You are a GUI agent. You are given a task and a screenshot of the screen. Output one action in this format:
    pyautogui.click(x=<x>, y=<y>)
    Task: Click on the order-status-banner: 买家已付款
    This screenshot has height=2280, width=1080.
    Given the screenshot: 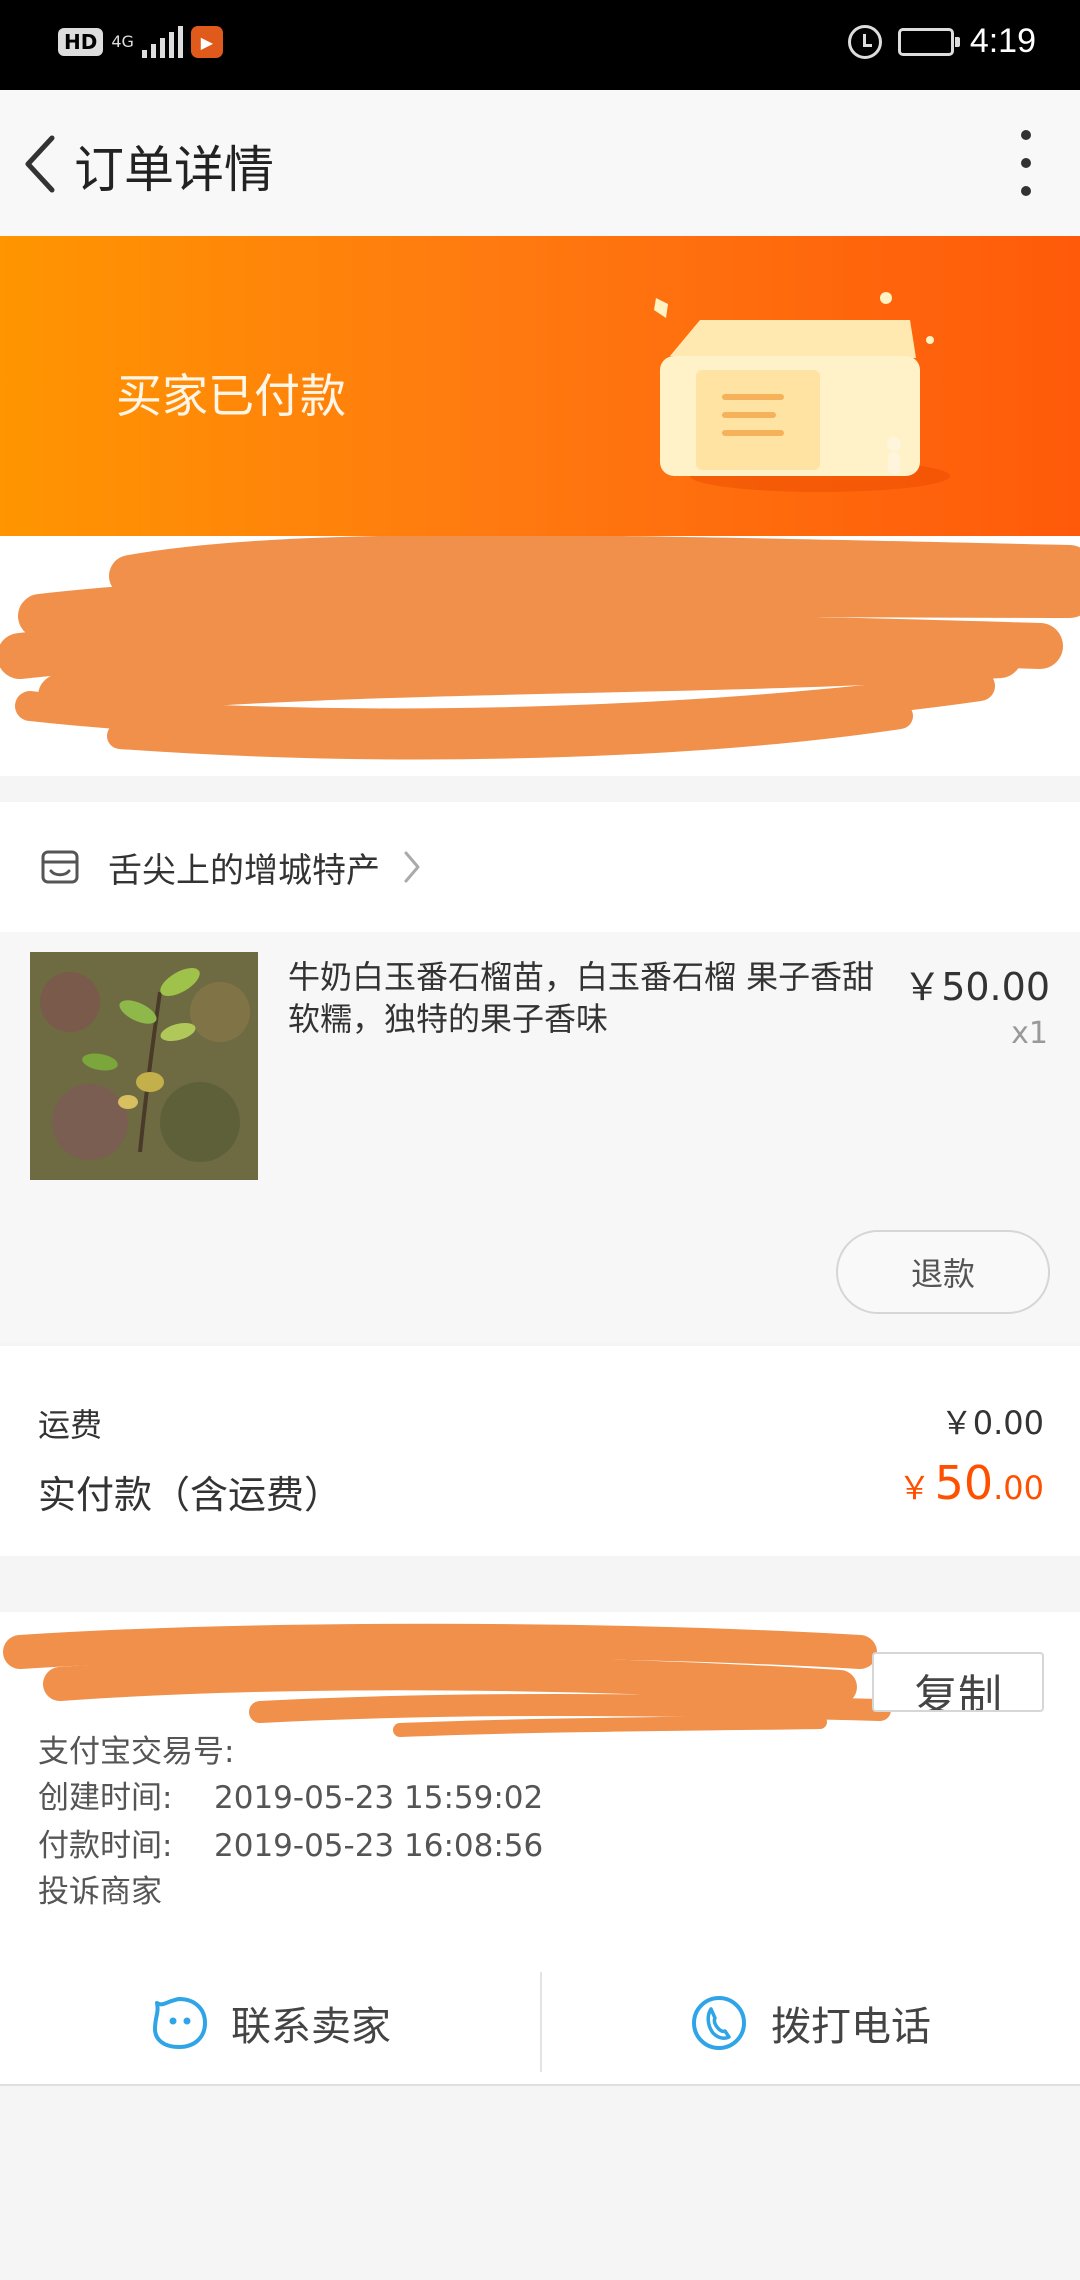 What is the action you would take?
    pyautogui.click(x=540, y=386)
    